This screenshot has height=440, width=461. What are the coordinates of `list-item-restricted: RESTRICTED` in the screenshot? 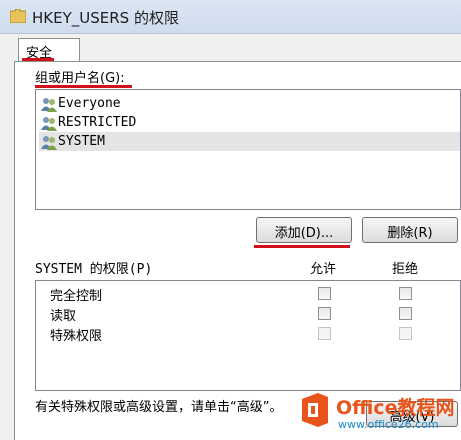 It's located at (249, 122).